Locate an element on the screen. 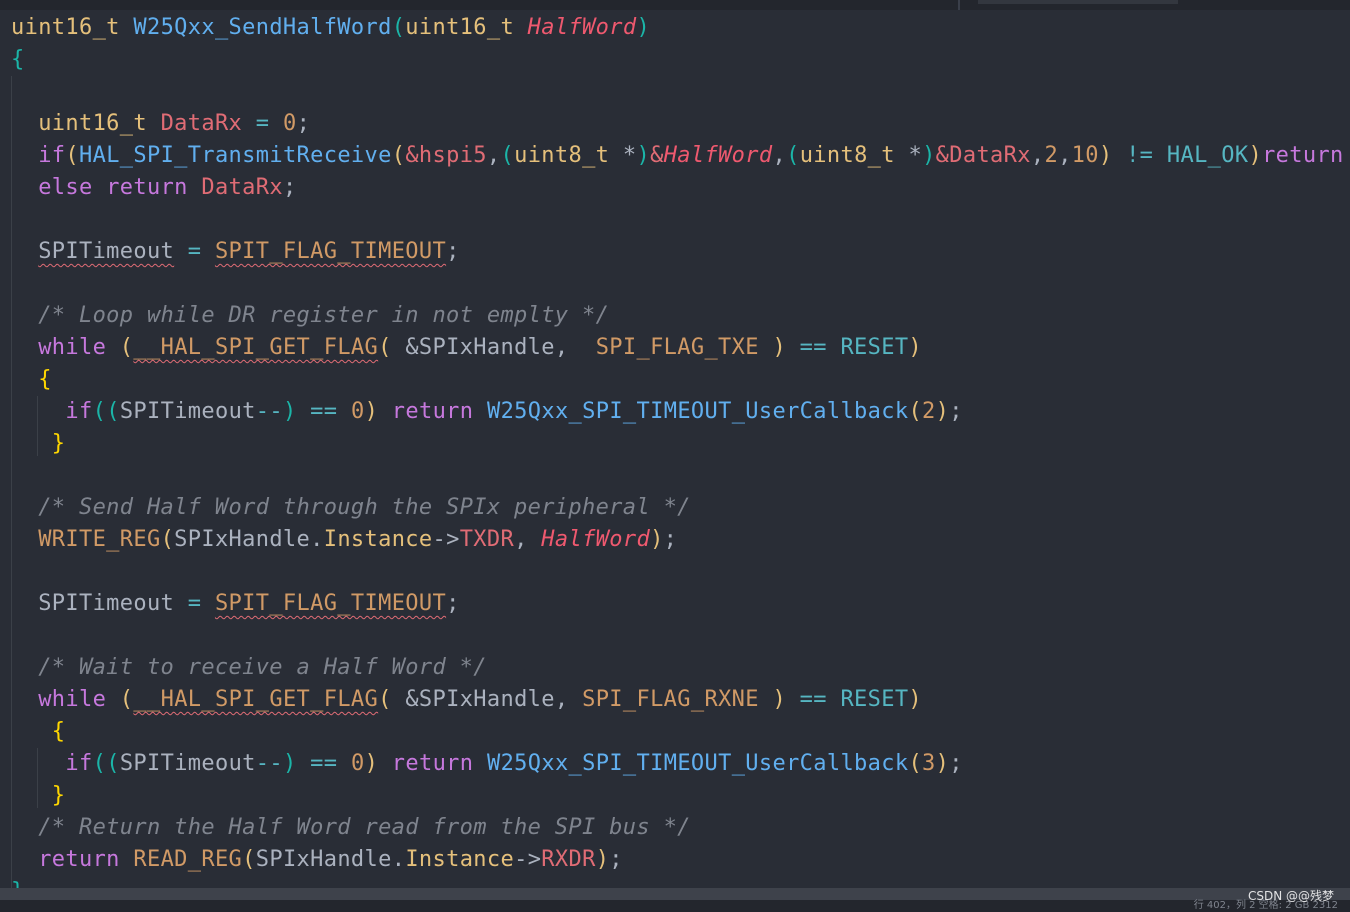  code-token: W25Qxx_SPI_TIMEOUT_UserCallback is located at coordinates (697, 763).